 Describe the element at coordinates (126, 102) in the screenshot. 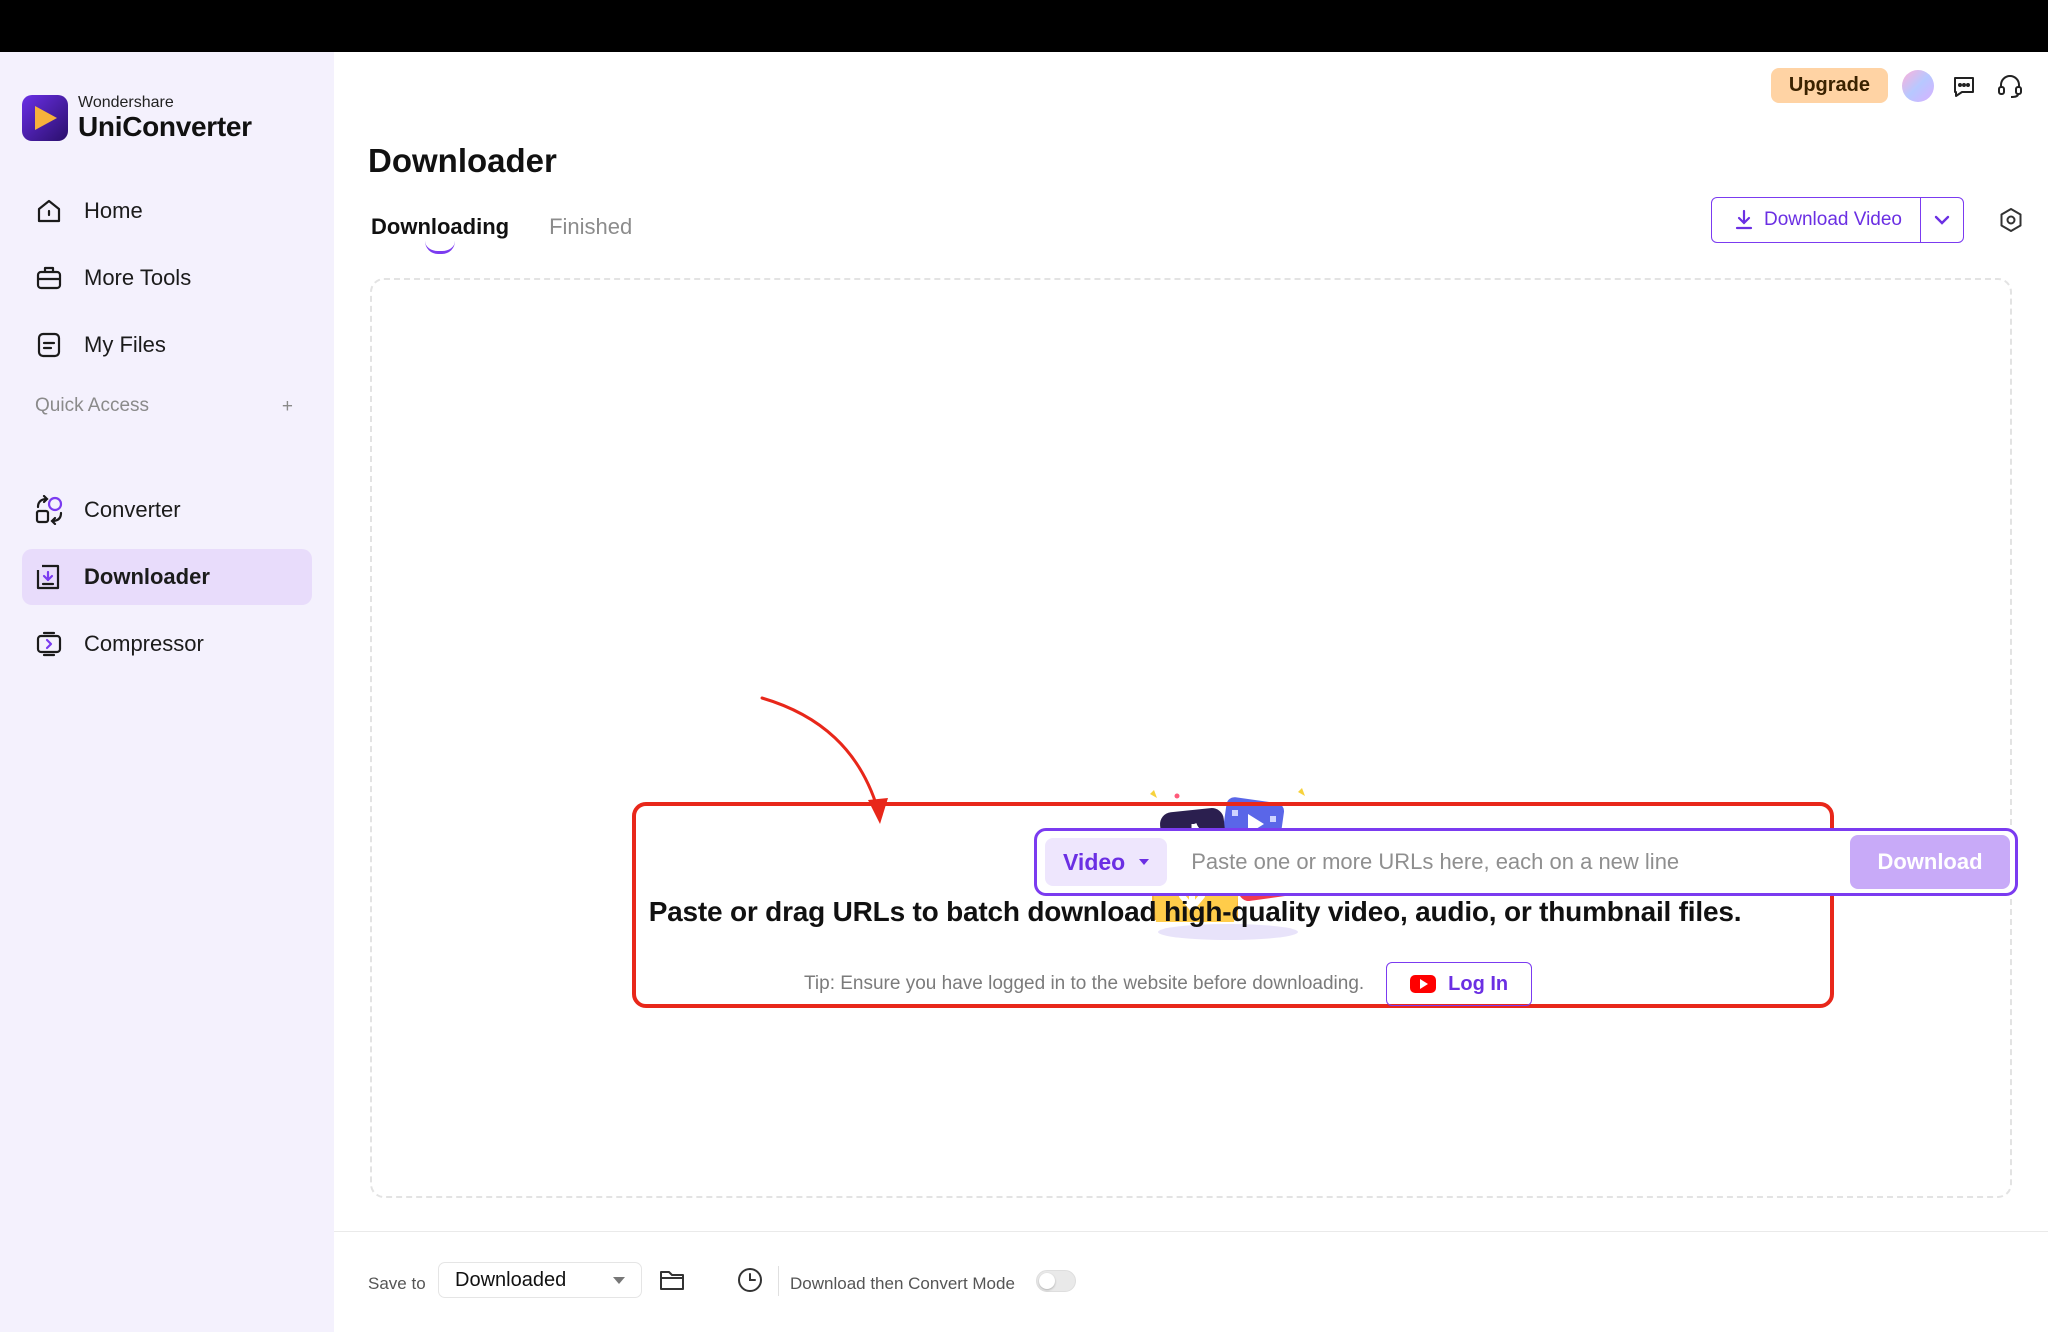

I see `brand-company: Wondershare` at that location.